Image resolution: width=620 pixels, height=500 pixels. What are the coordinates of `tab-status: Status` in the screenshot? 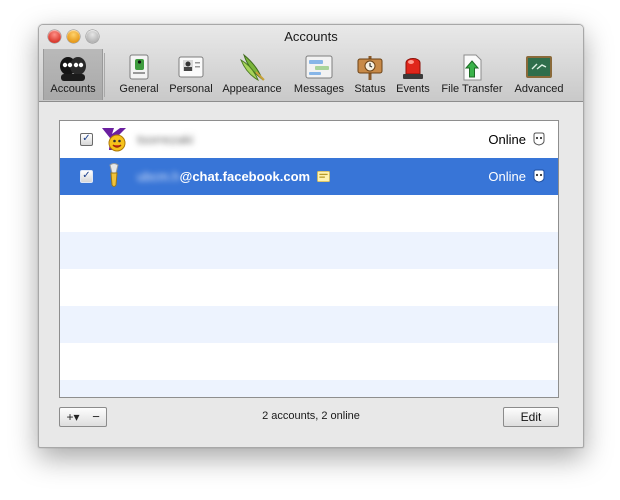 It's located at (370, 75).